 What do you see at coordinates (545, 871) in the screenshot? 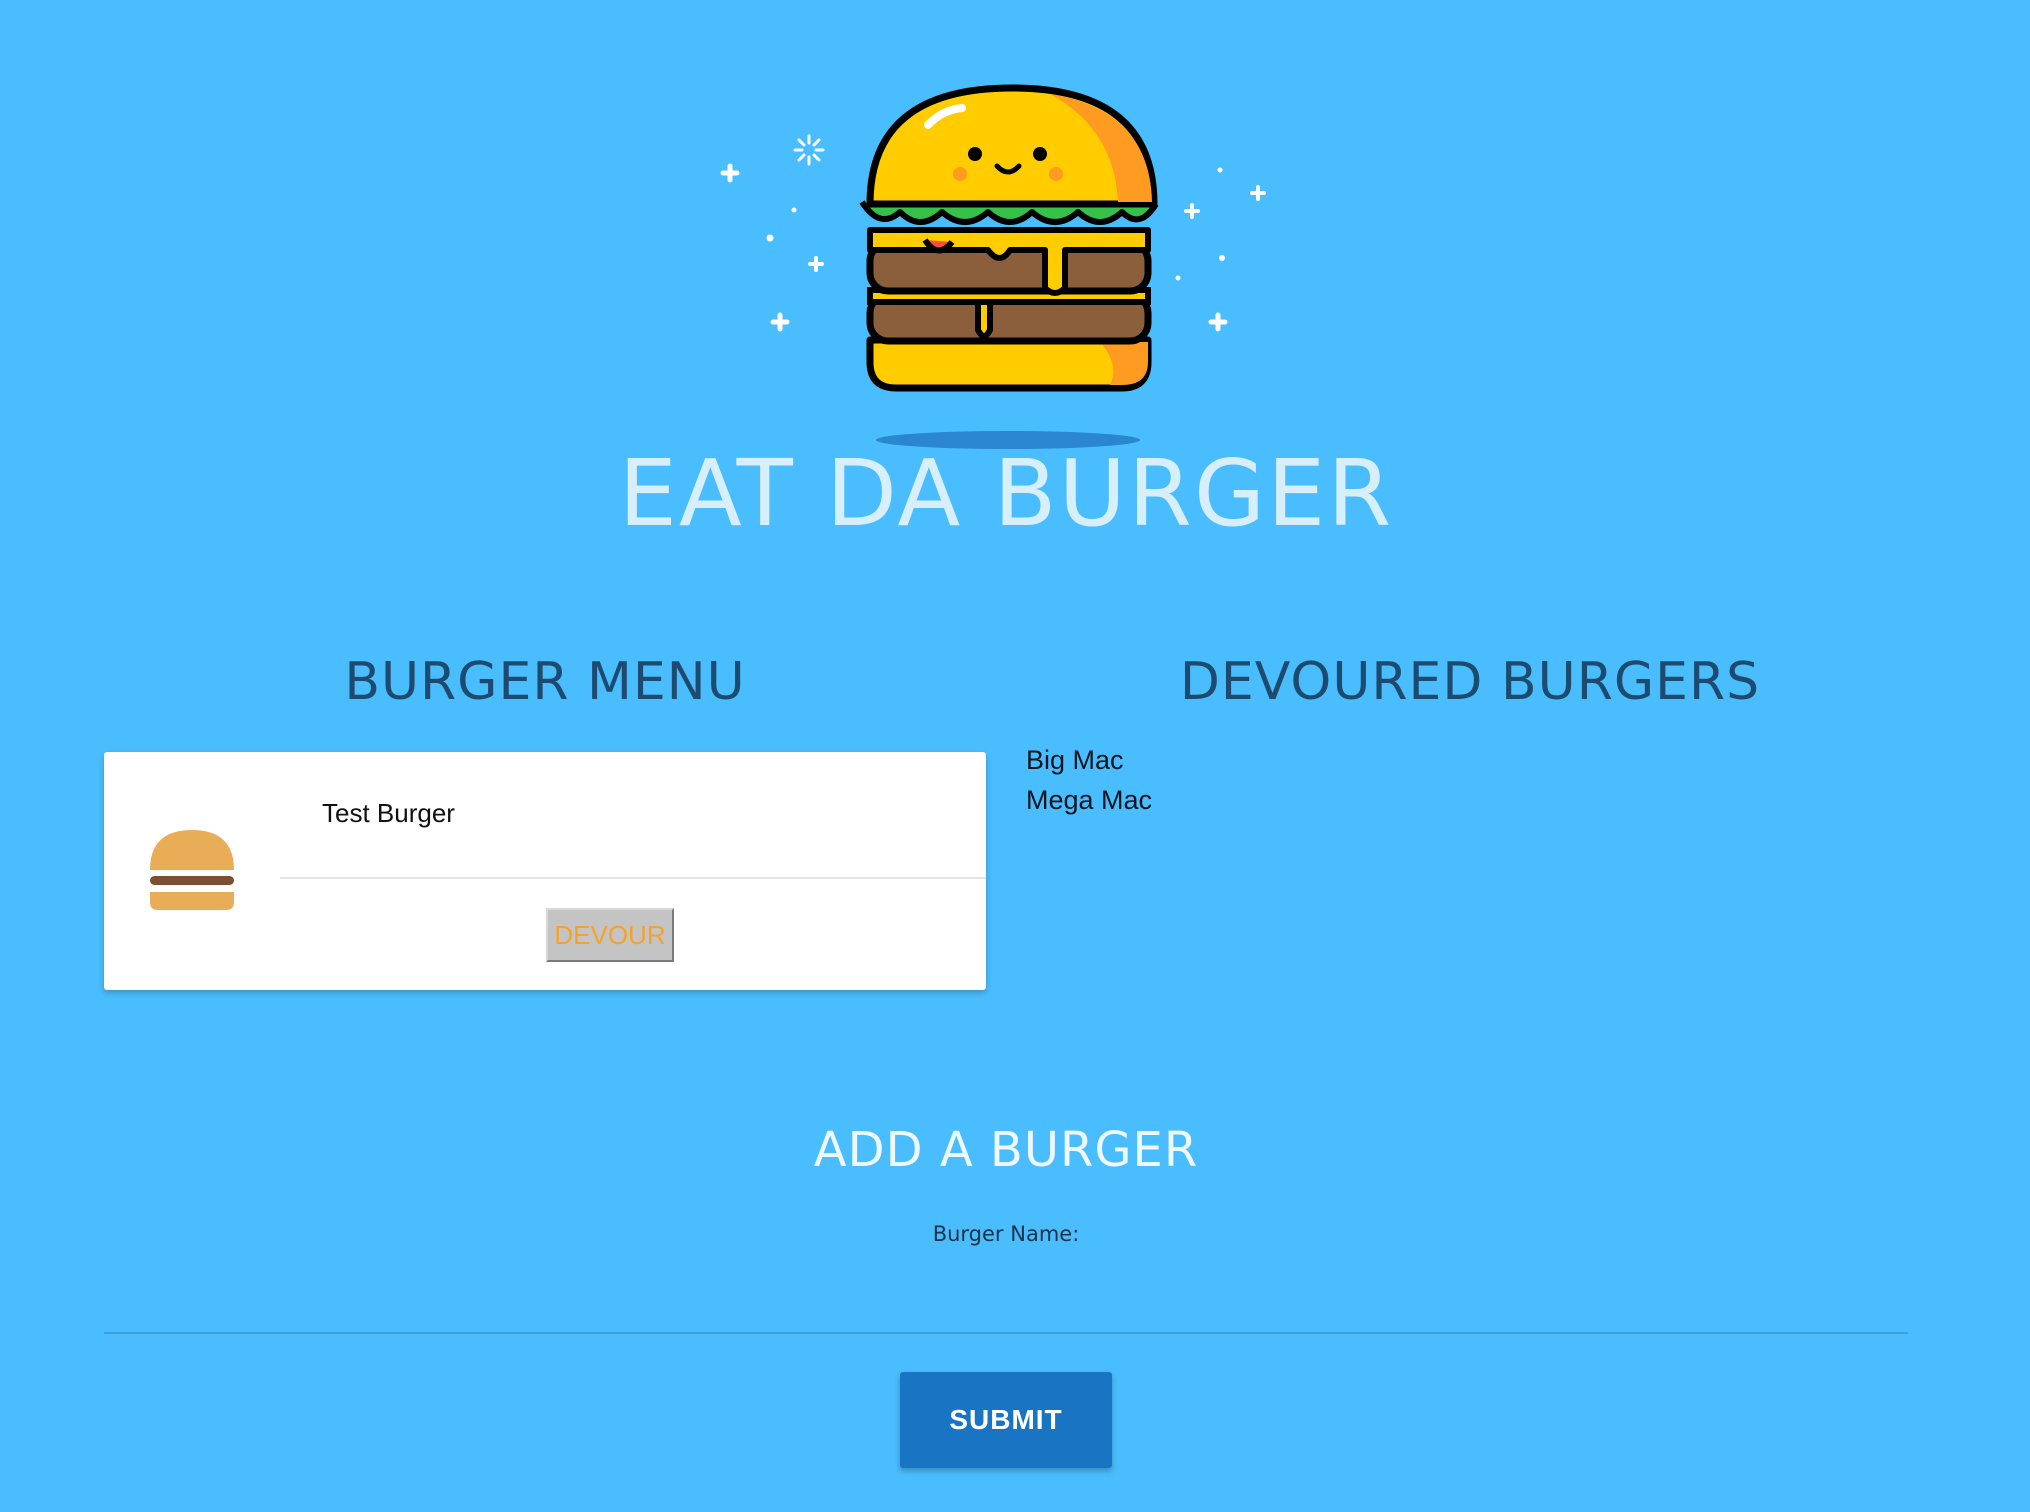
I see `burger-card: Test Burger DEVOUR` at bounding box center [545, 871].